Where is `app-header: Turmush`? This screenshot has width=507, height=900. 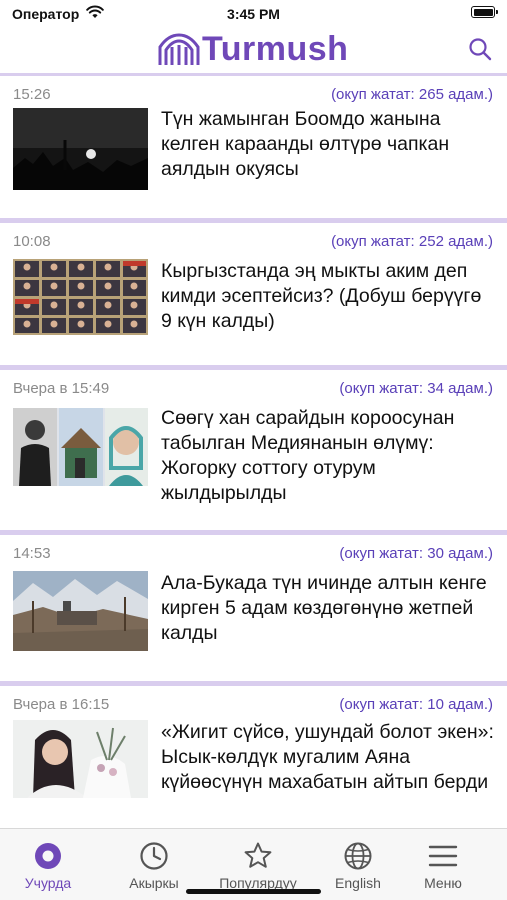 app-header: Turmush is located at coordinates (253, 50).